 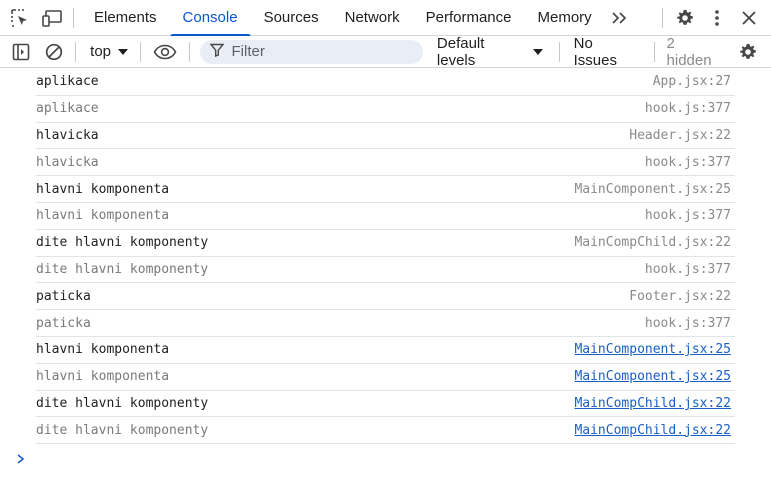 I want to click on tab-memory: Memory, so click(x=565, y=18).